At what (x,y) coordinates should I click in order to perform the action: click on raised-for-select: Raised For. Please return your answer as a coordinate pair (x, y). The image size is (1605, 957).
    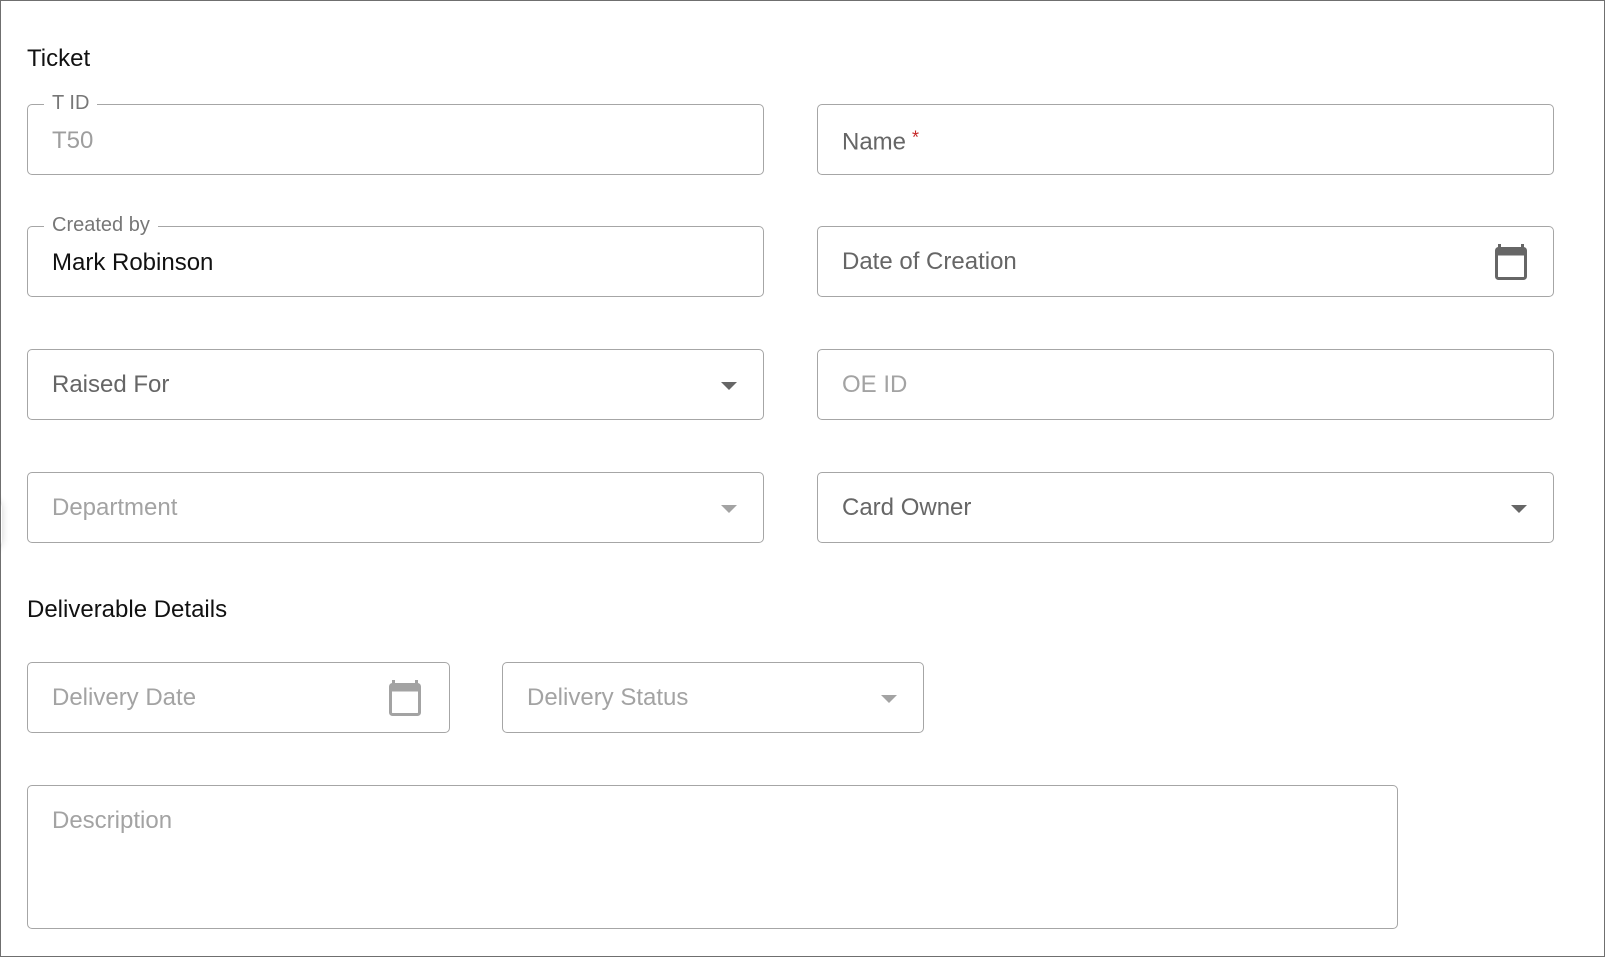
    Looking at the image, I should click on (395, 384).